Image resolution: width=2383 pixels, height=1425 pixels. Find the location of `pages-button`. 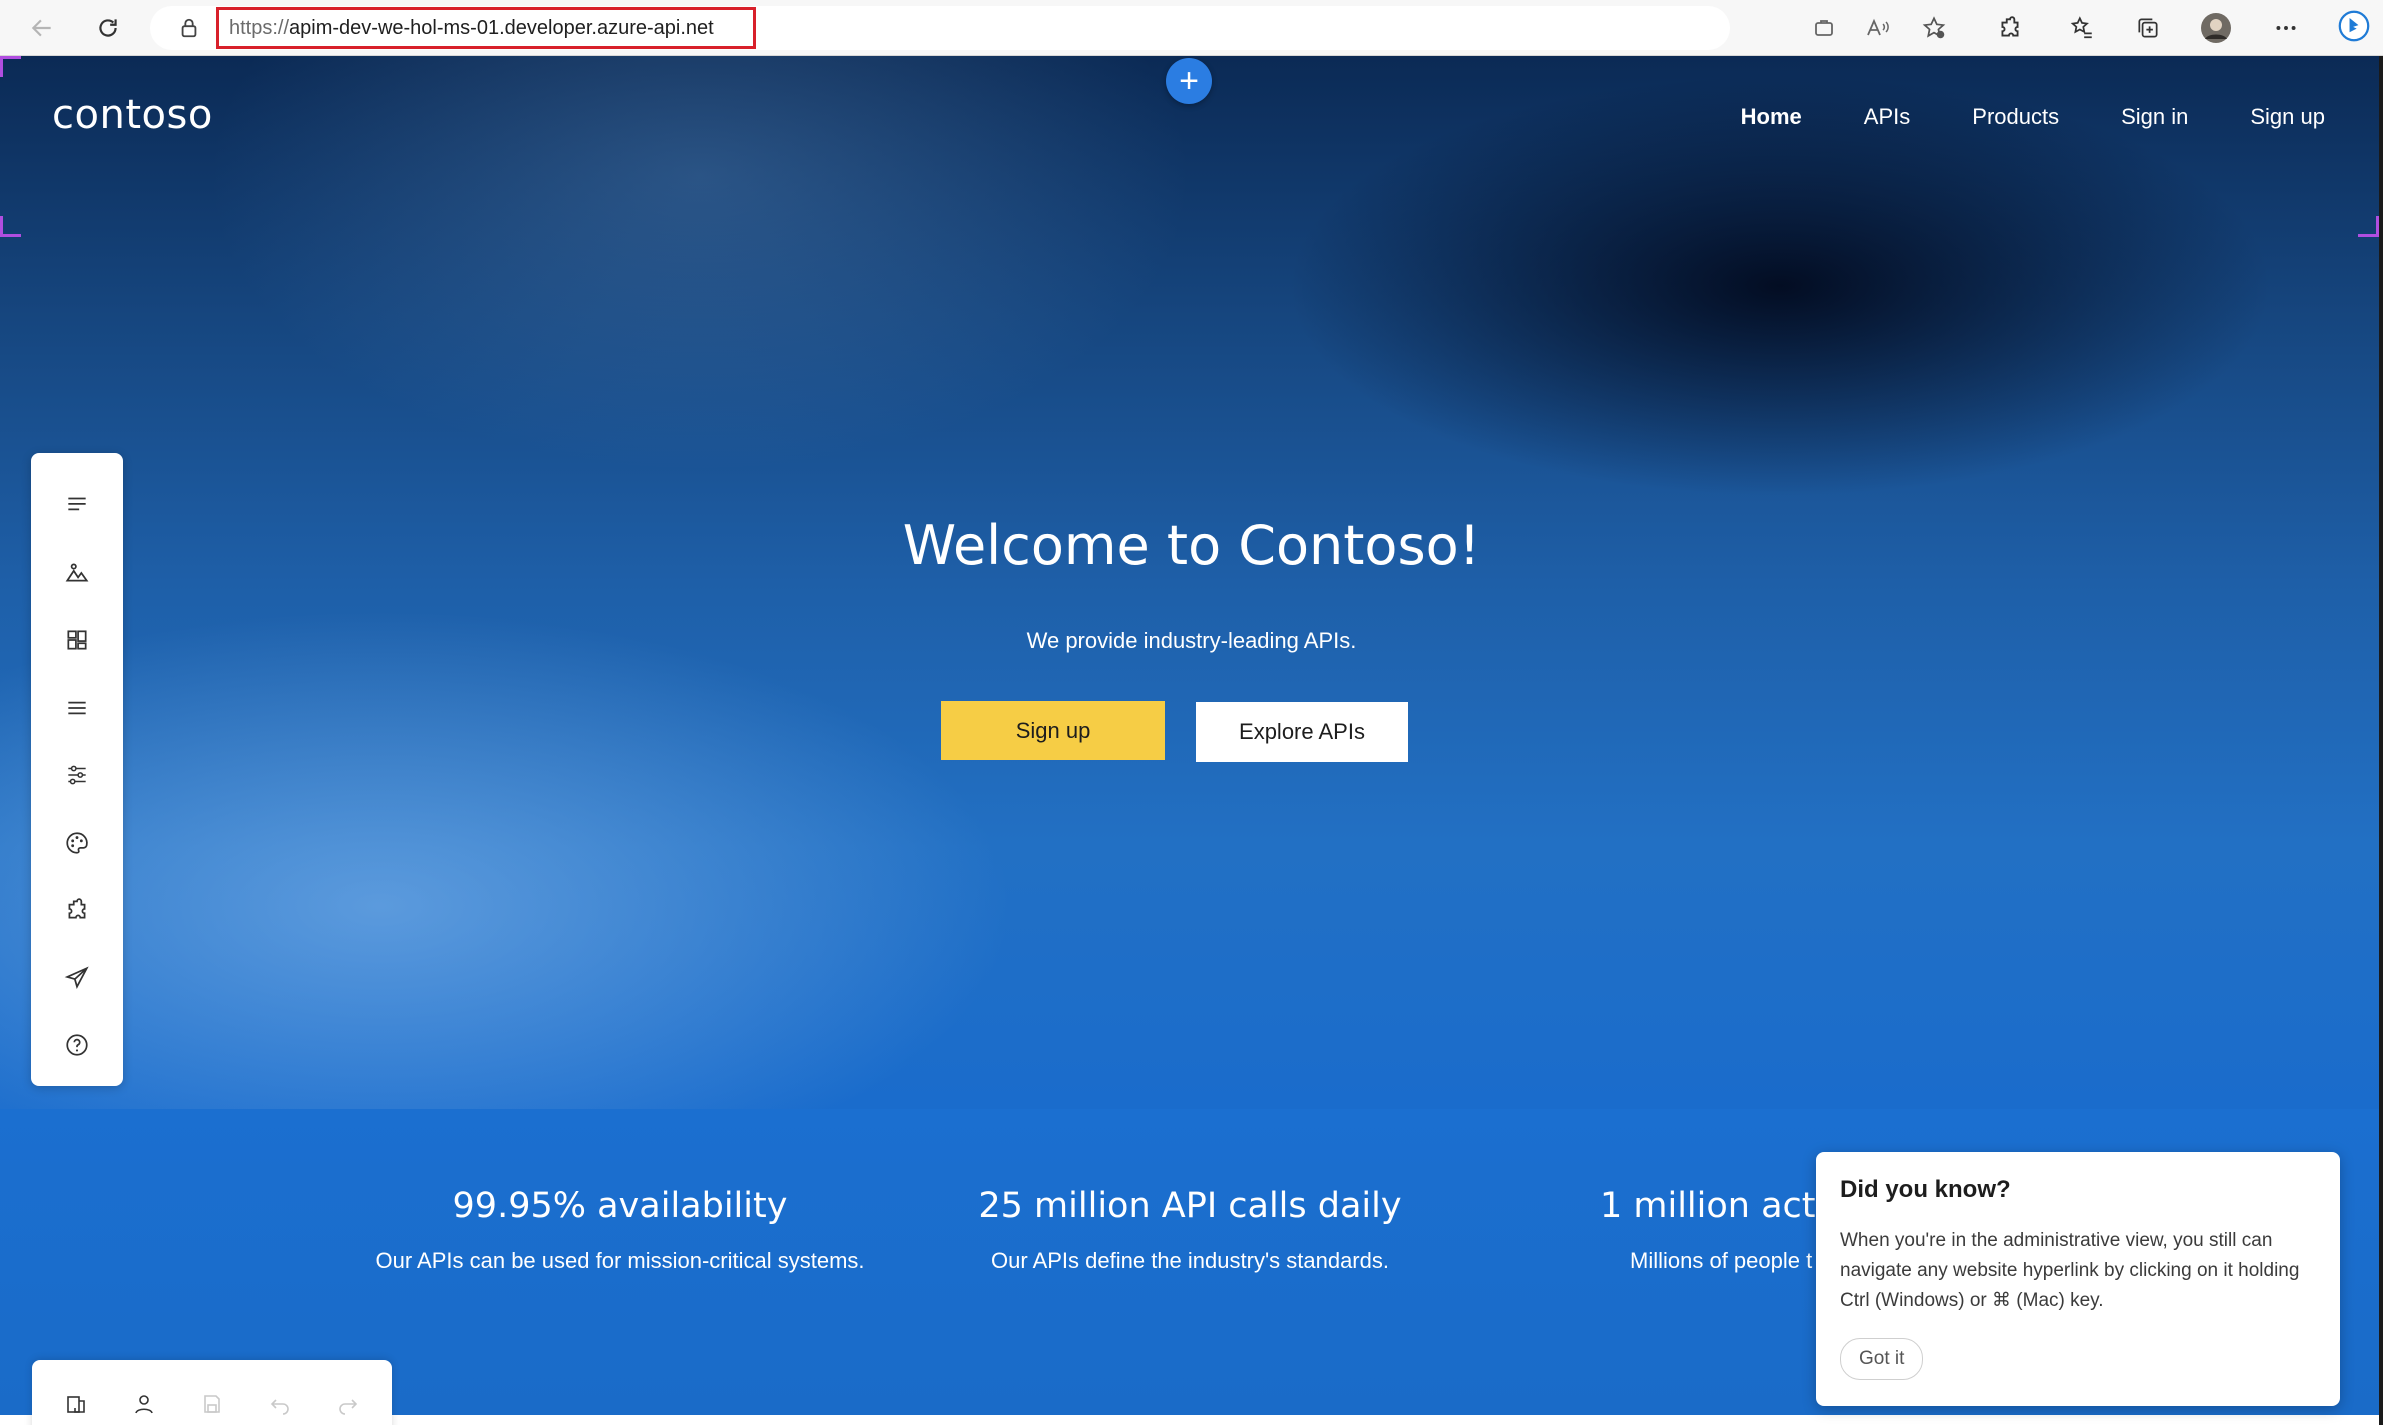

pages-button is located at coordinates (76, 1404).